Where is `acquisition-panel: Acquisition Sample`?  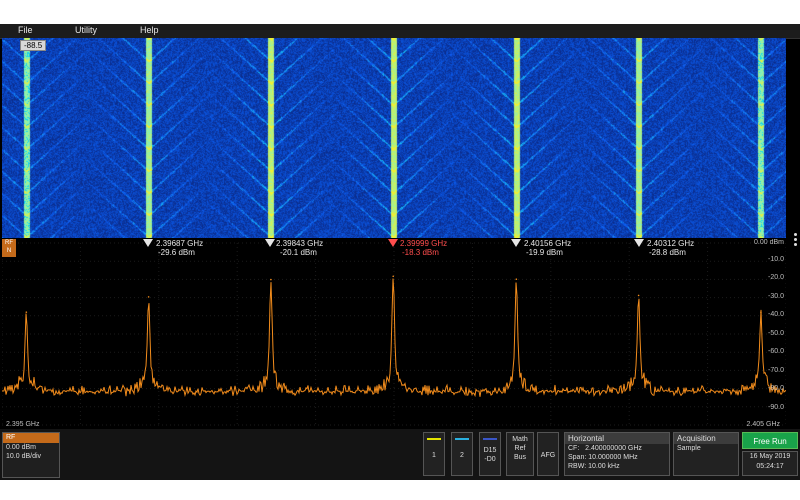
acquisition-panel: Acquisition Sample is located at coordinates (706, 454).